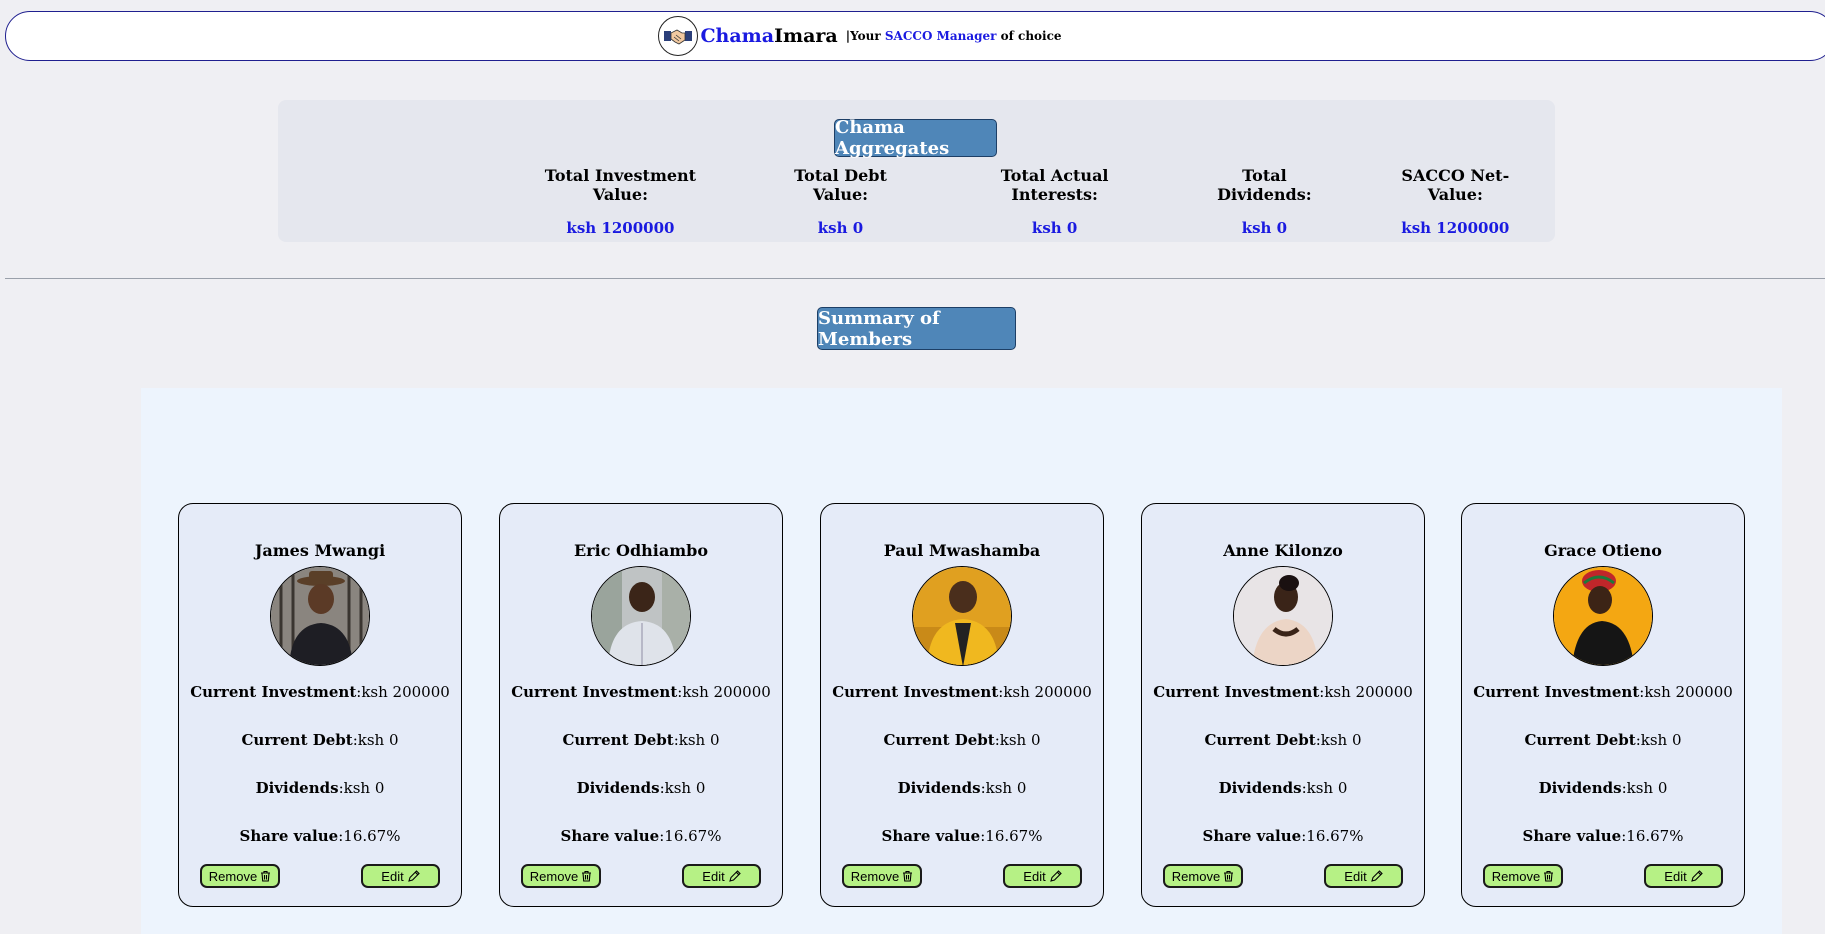  I want to click on tagline-suffix: of choice, so click(1029, 36).